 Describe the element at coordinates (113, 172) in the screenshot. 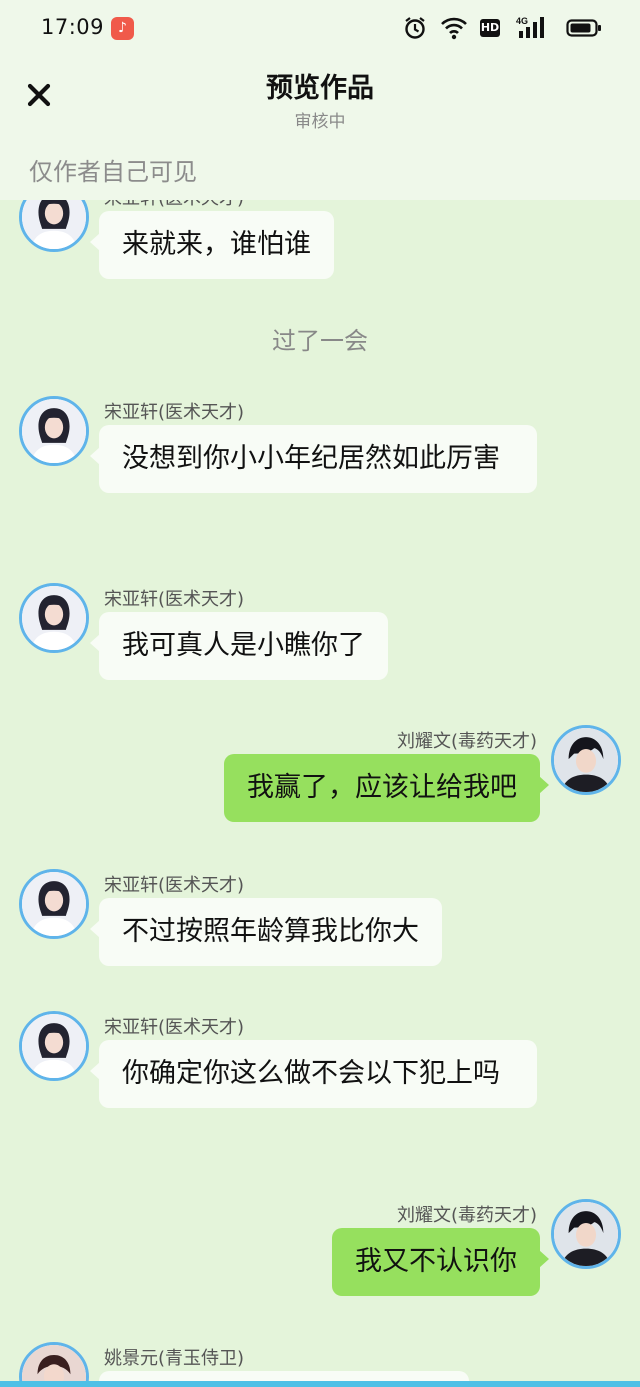

I see `visibility-note: 仅作者自己可见` at that location.